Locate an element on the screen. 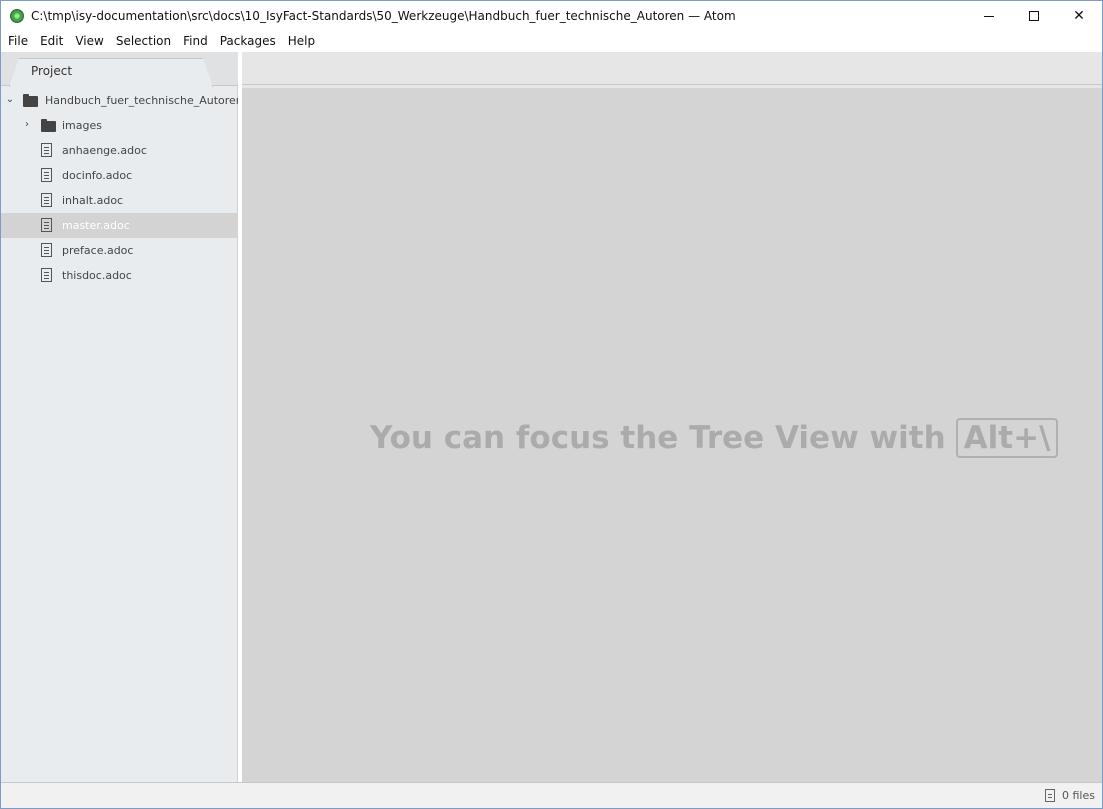  tree-item-label: docinfo.adoc is located at coordinates (97, 175).